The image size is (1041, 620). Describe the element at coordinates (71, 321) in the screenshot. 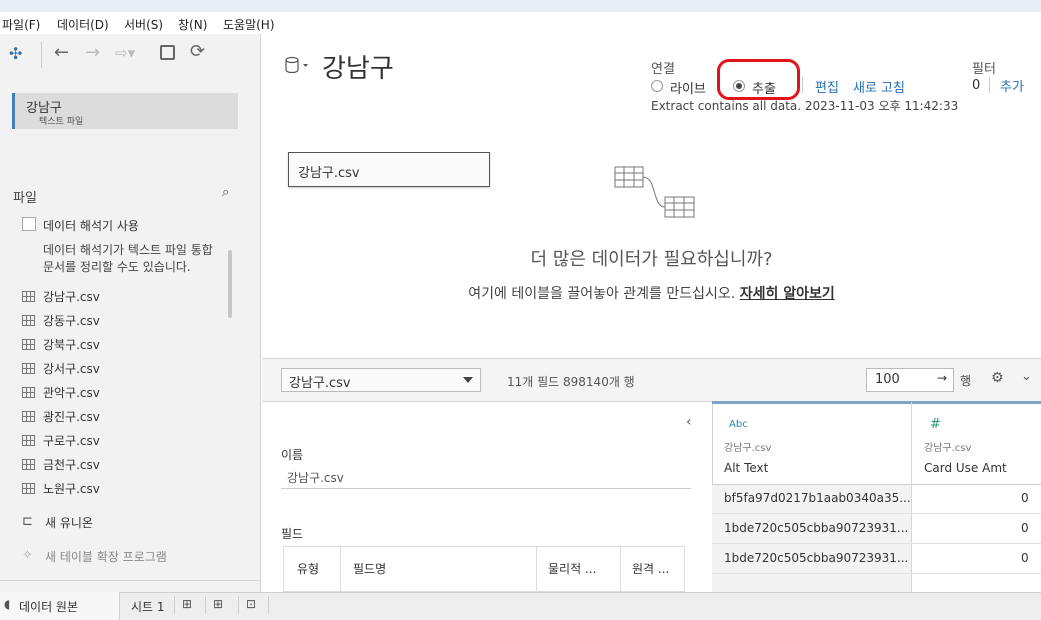

I see `file-name: 강동구.csv` at that location.